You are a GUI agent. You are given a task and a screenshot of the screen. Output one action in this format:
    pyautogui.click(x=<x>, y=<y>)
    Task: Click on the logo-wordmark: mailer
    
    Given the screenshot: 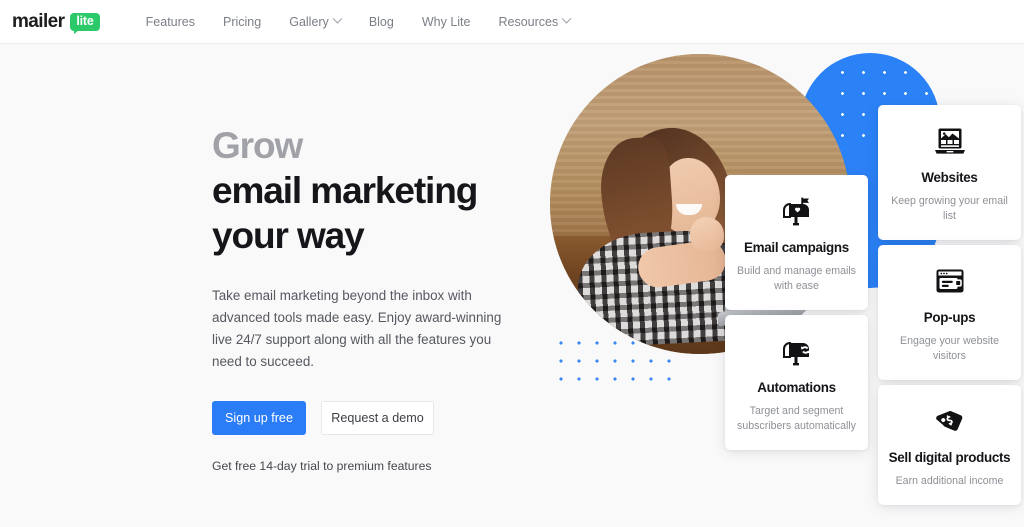 What is the action you would take?
    pyautogui.click(x=38, y=21)
    